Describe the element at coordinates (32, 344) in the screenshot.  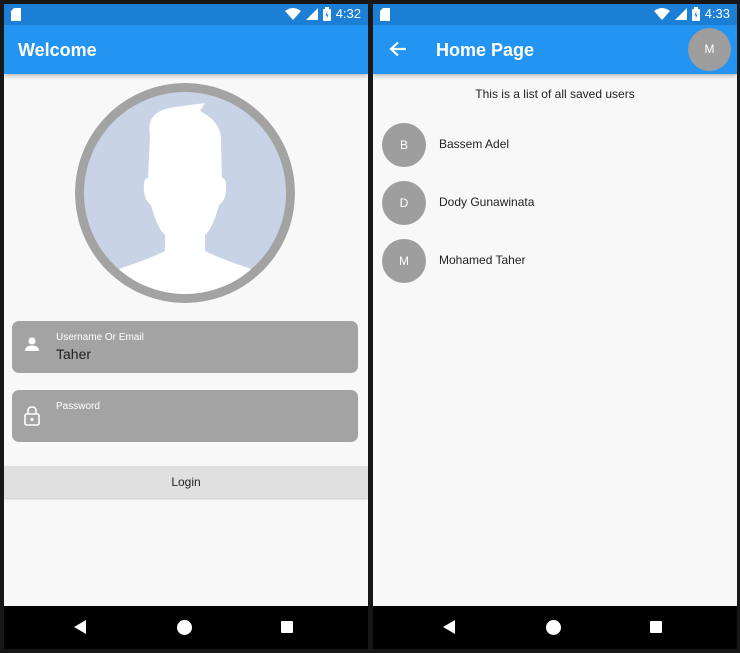
I see `person-icon` at that location.